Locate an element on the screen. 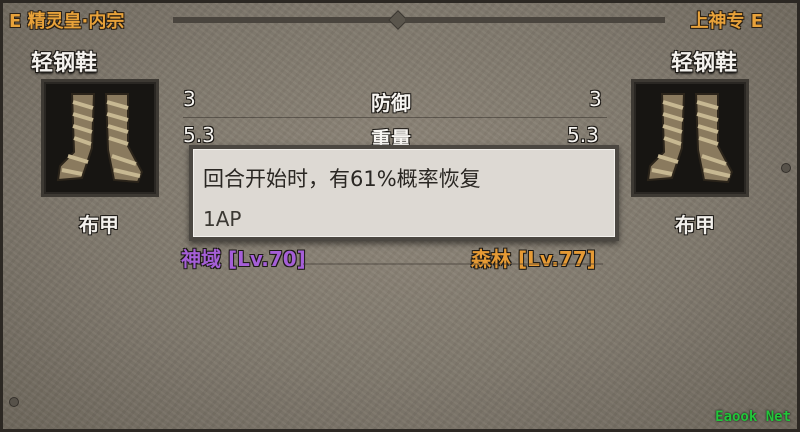 The height and width of the screenshot is (432, 800). right-item-slot is located at coordinates (690, 138).